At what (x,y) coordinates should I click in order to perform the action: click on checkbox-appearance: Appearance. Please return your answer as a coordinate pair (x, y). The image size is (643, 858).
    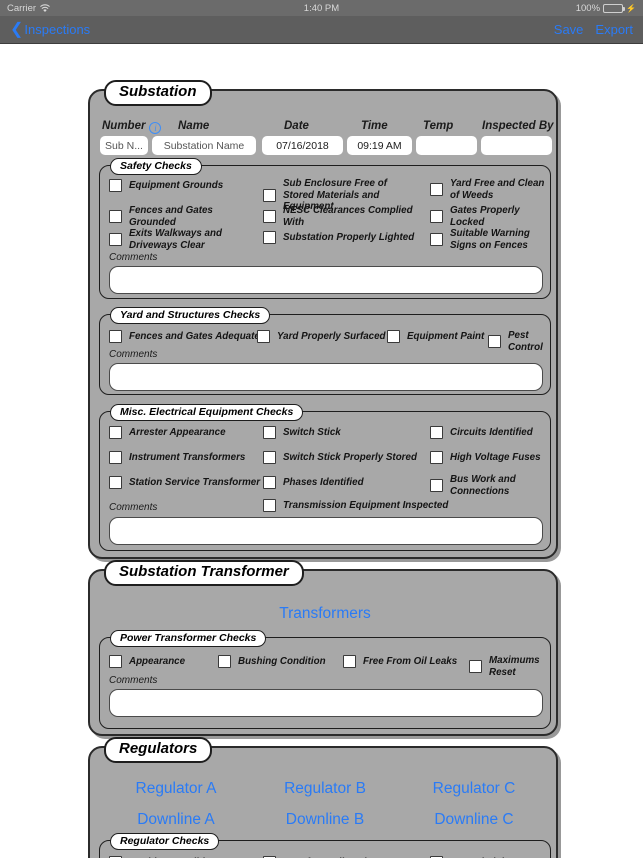
    Looking at the image, I should click on (147, 661).